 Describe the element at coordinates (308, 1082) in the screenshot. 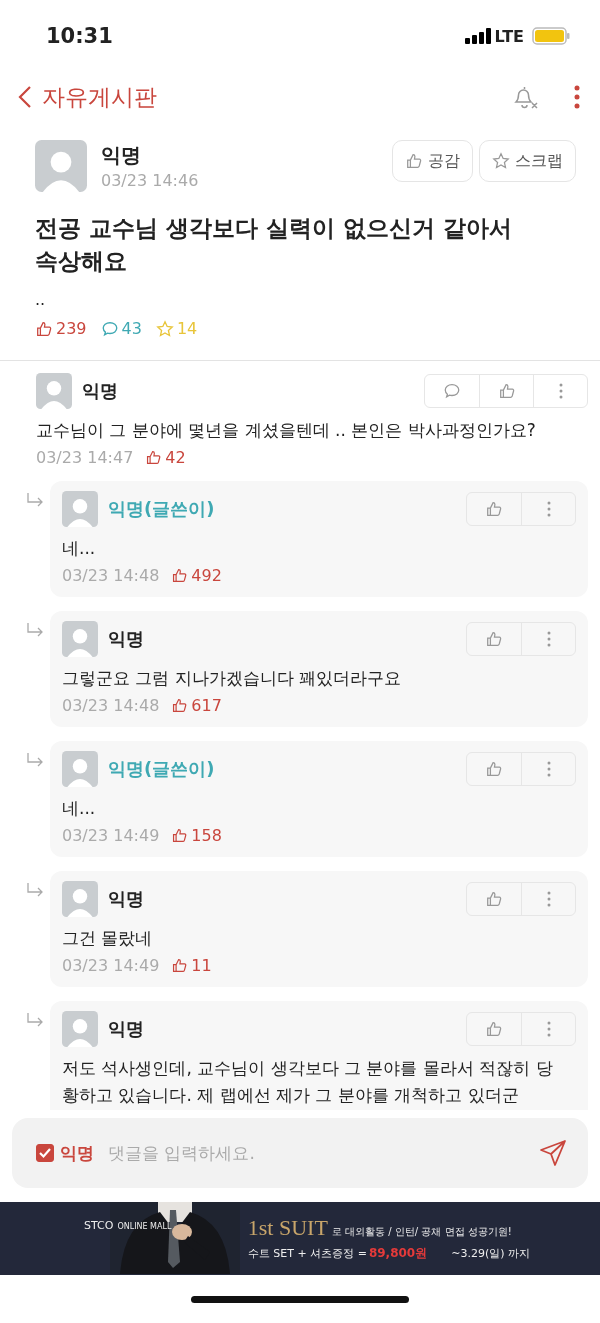

I see `comment-text: 저도 석사생인데, 교수님이 생각보다 그 분야를 몰라서 적잖히 당황하고 있습니다. 제 랩에선 제가 그 분야를 개척하고 있더군` at that location.